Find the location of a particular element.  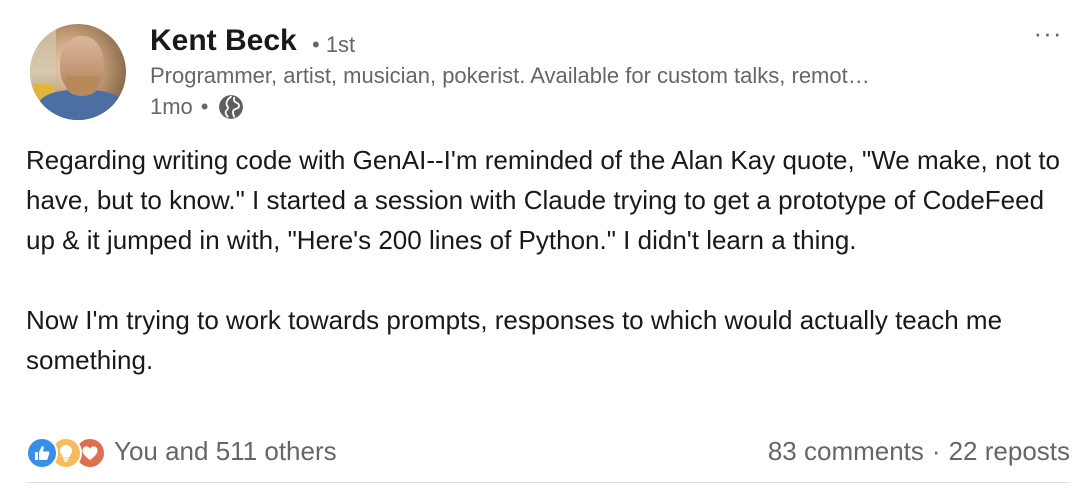

post-time: 1mo is located at coordinates (171, 106).